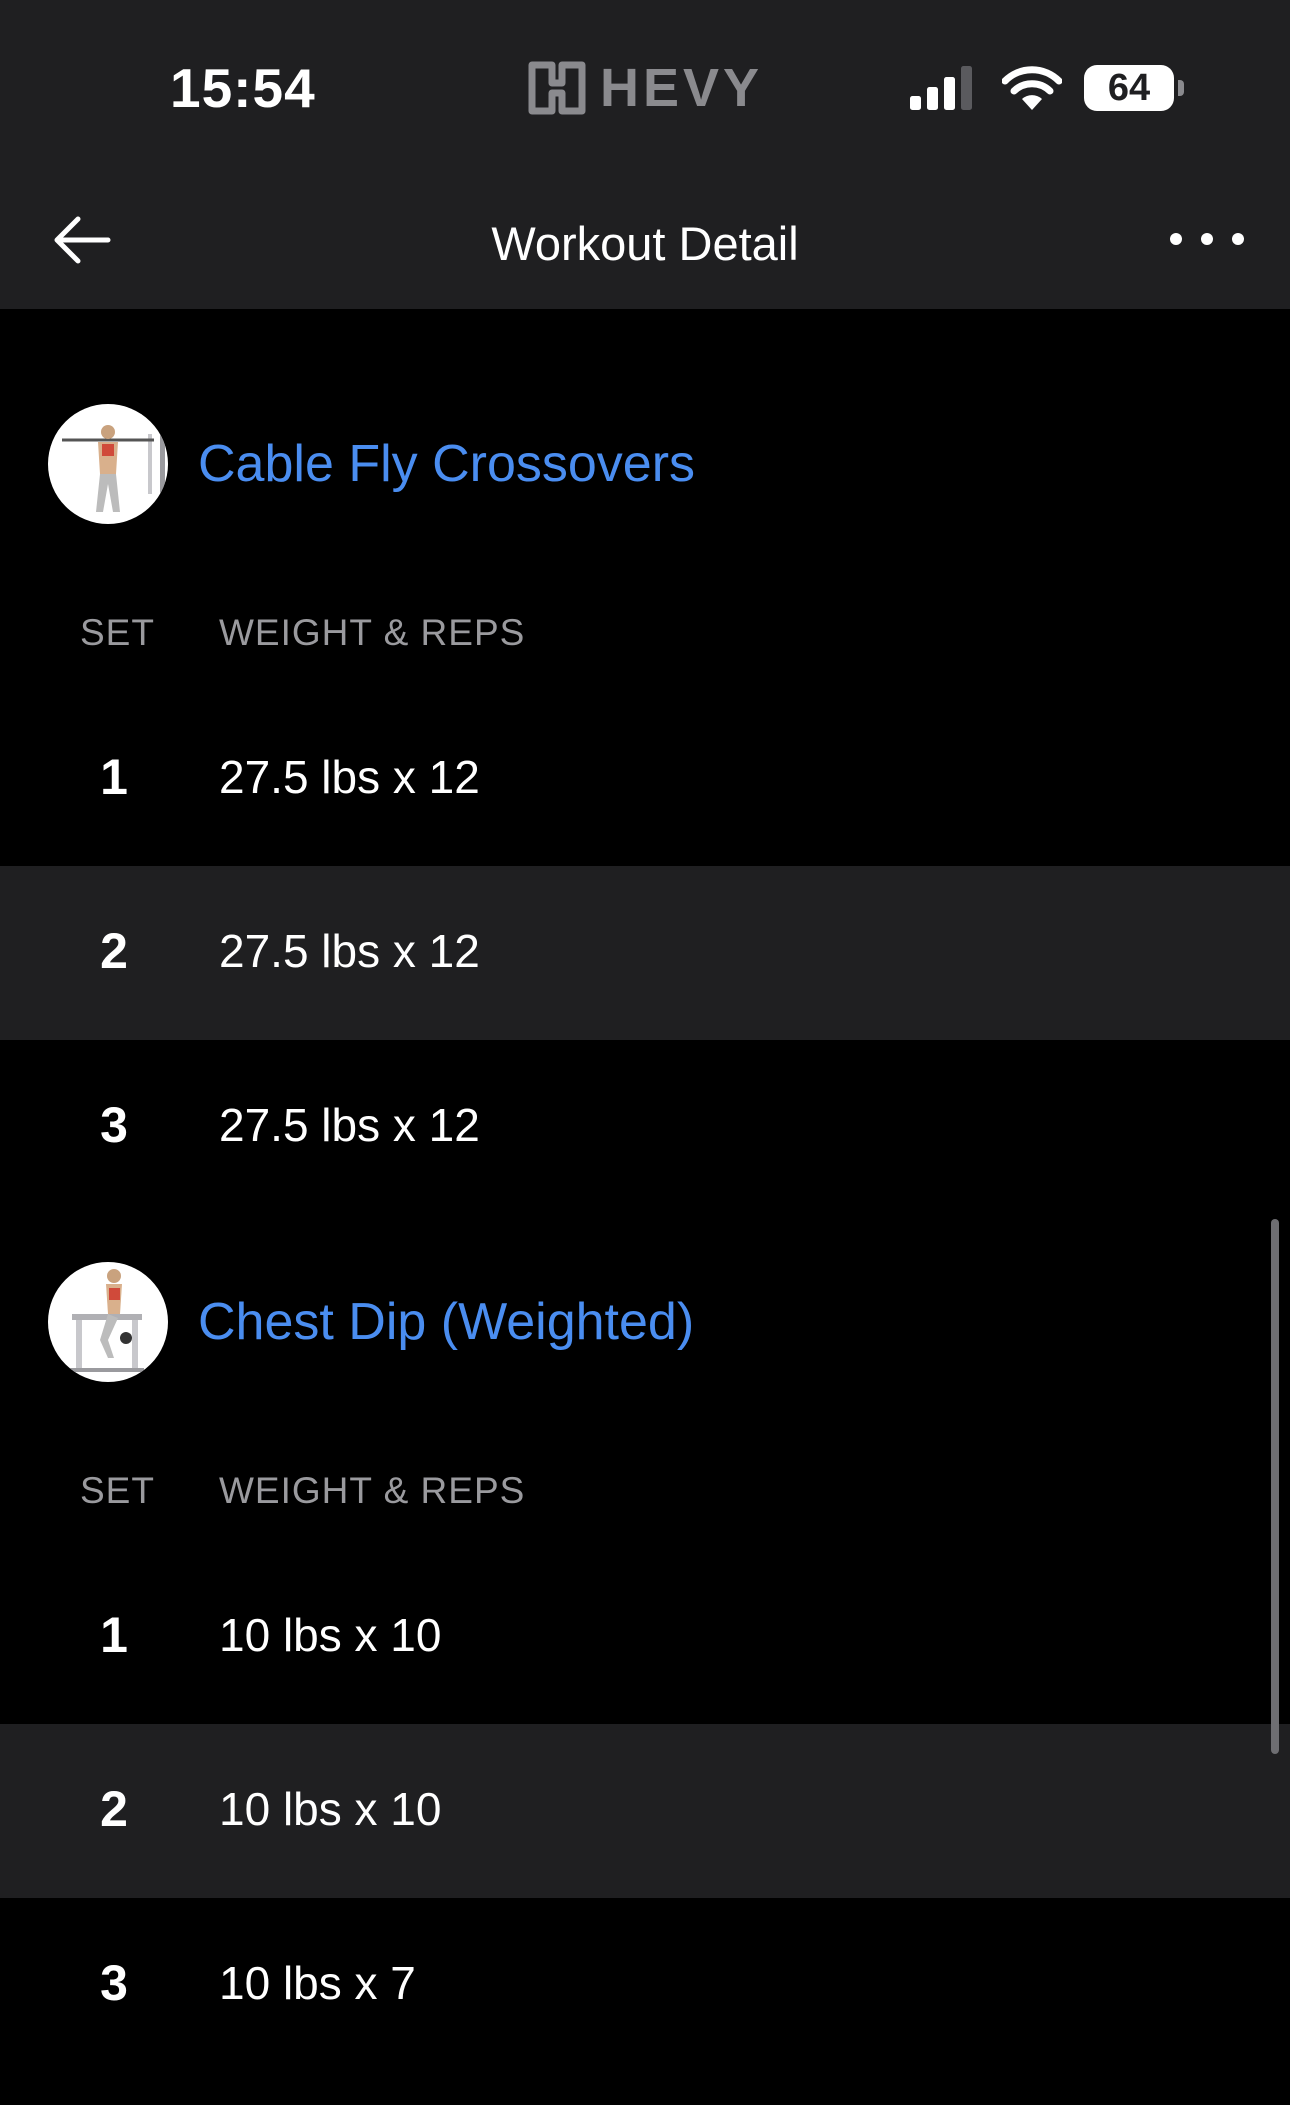 This screenshot has width=1290, height=2105. I want to click on hevy-logo-text: HEVY, so click(682, 88).